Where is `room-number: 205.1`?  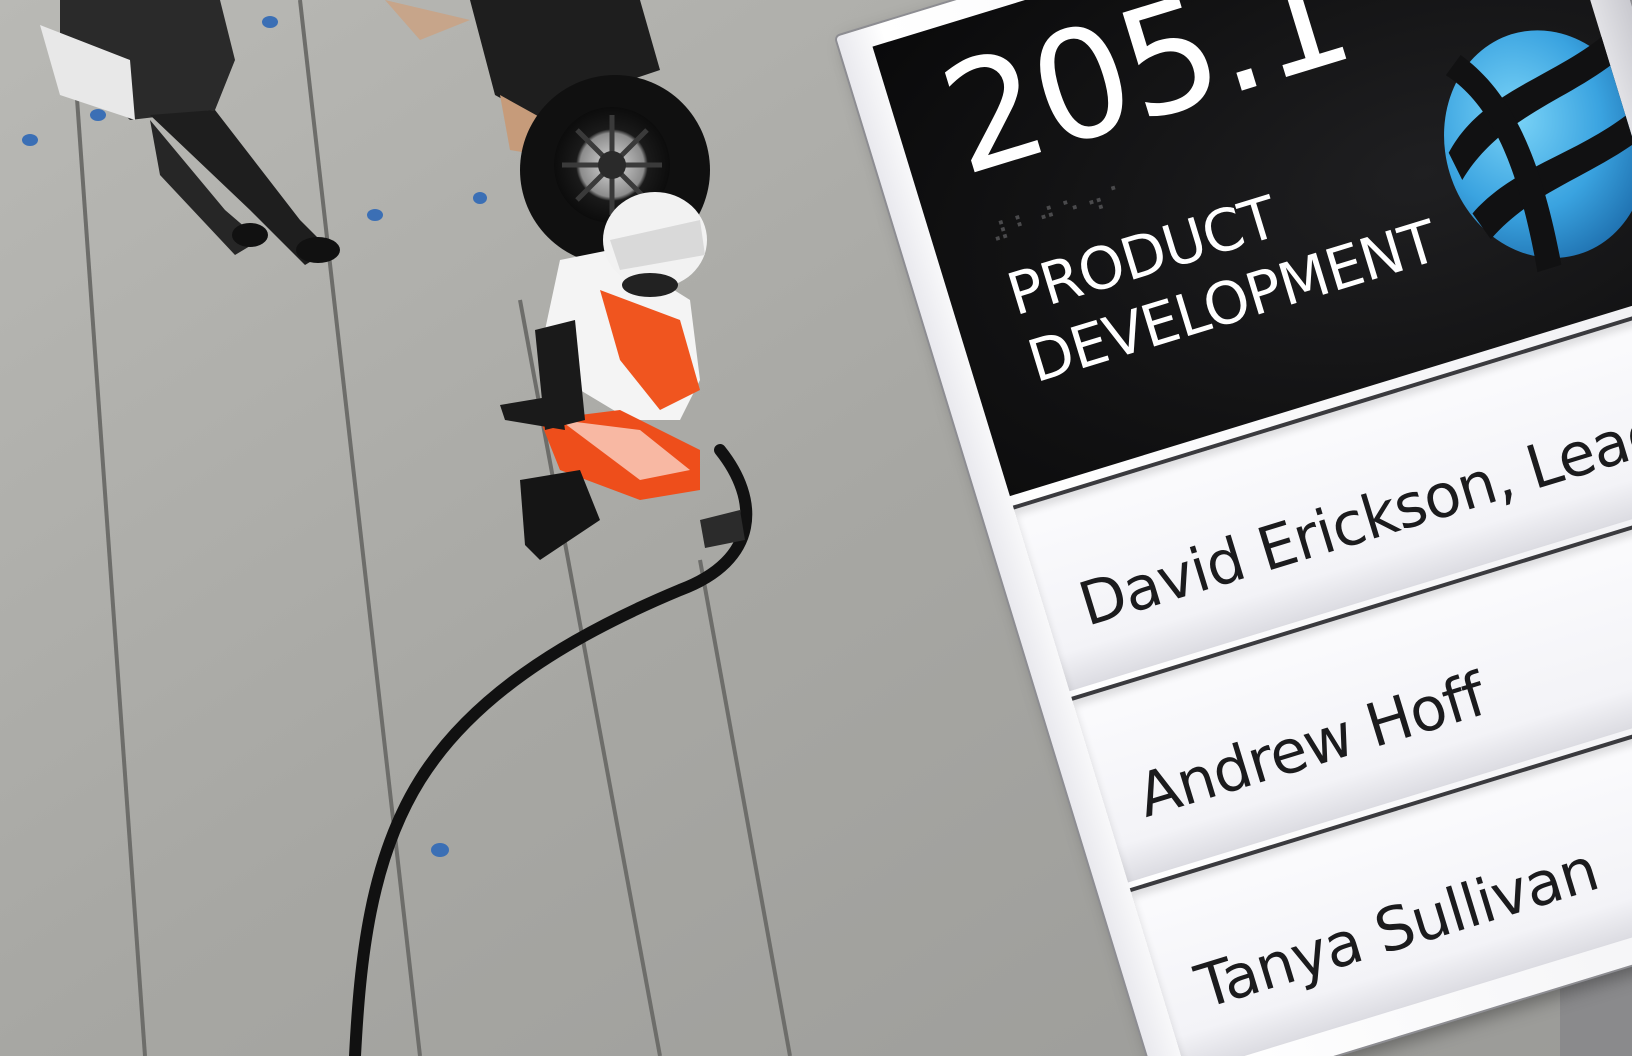
room-number: 205.1 is located at coordinates (1145, 105).